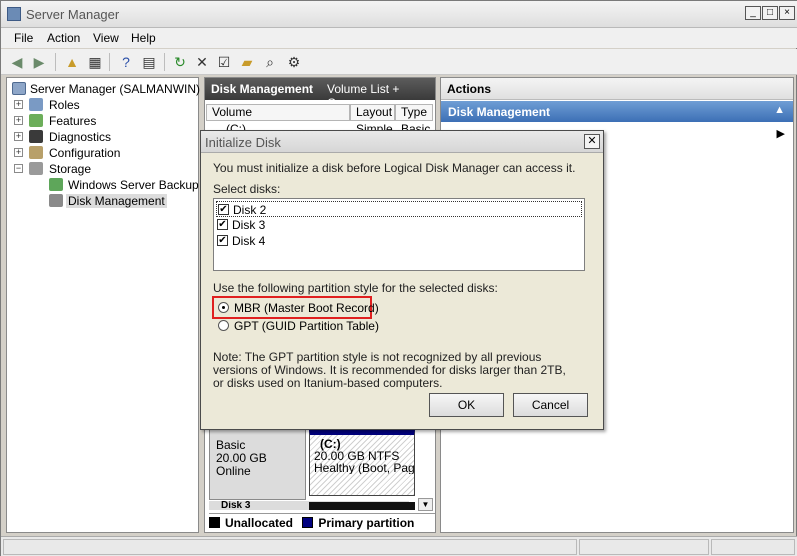  Describe the element at coordinates (243, 142) in the screenshot. I see `dialog-title: Initialize Disk` at that location.